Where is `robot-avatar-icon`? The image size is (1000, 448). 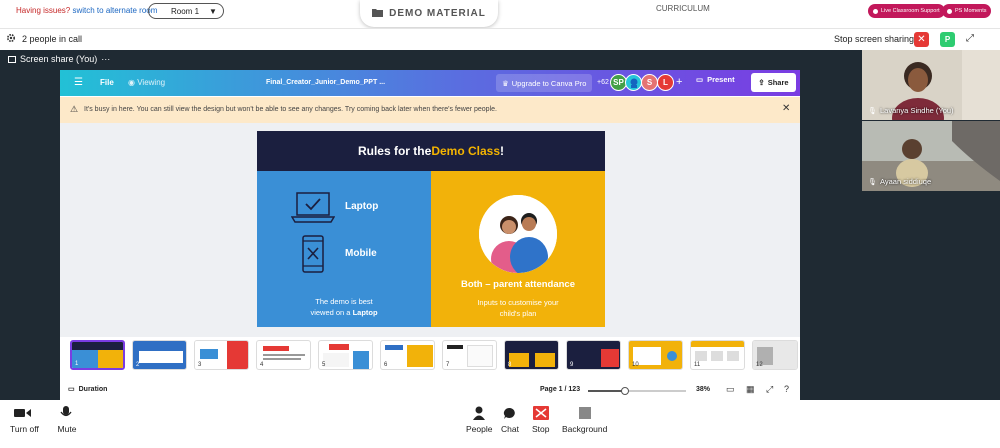
robot-avatar-icon is located at coordinates (633, 83).